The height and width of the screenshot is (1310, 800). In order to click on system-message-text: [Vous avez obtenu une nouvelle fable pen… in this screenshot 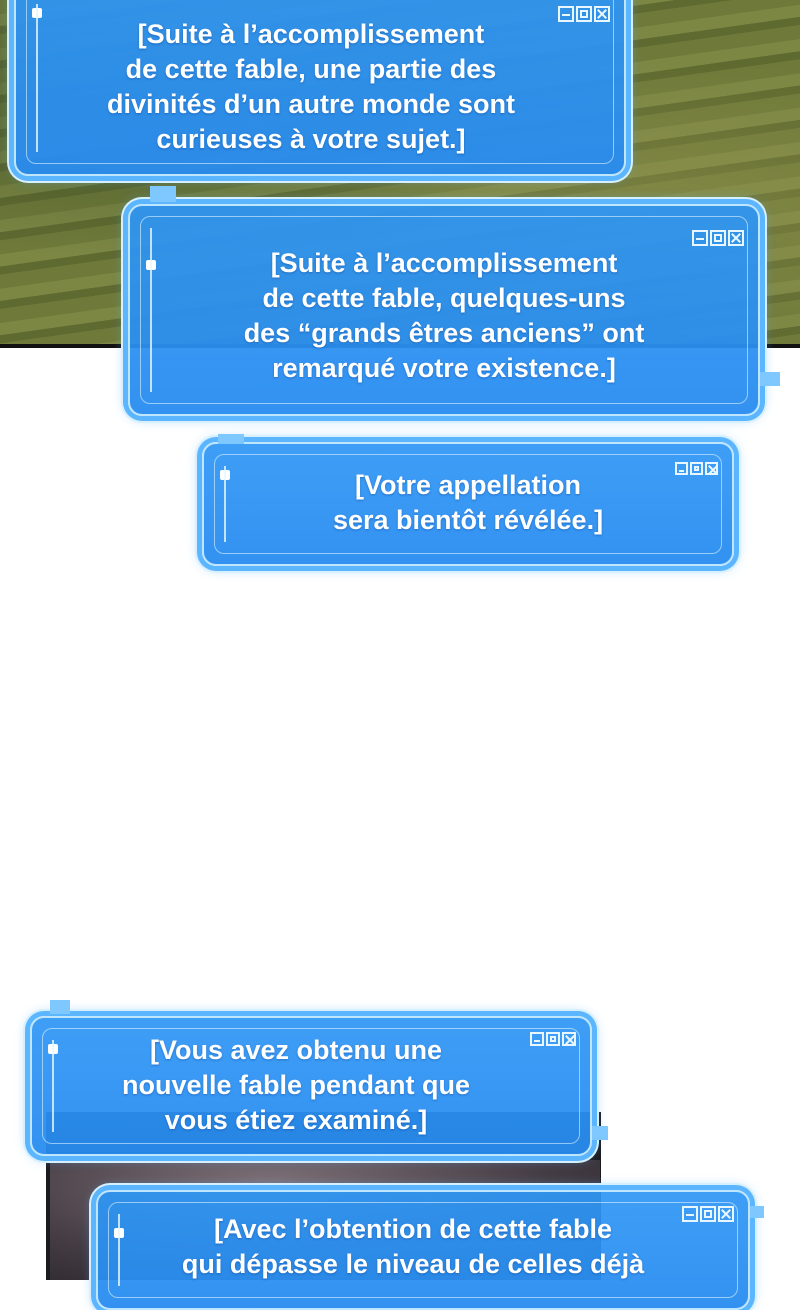, I will do `click(296, 1084)`.